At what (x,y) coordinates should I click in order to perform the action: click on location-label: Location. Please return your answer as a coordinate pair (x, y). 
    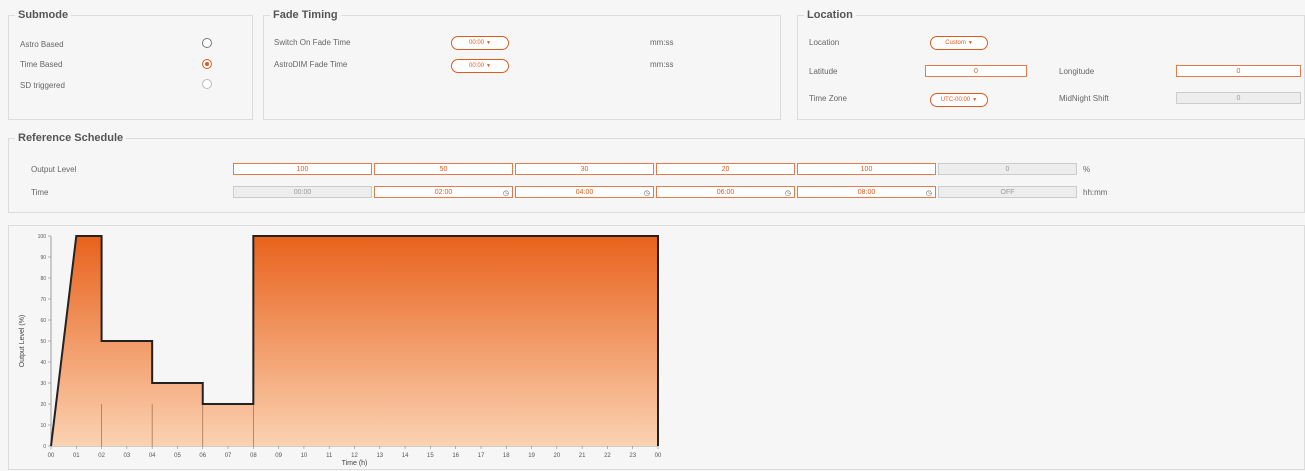
    Looking at the image, I should click on (824, 42).